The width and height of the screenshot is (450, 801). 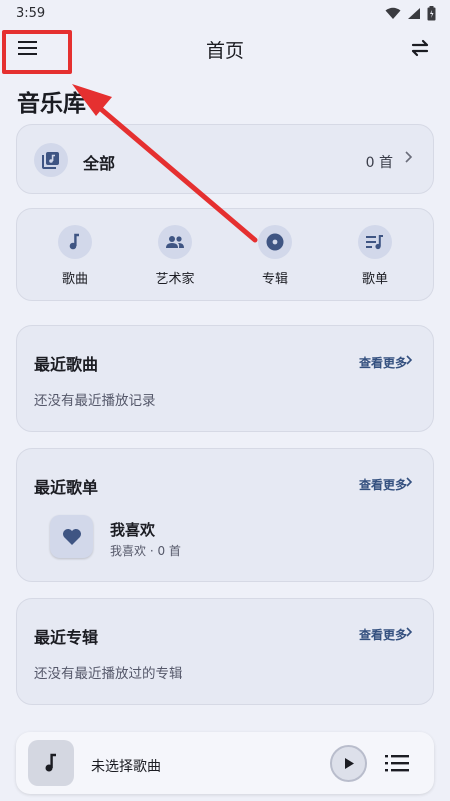 I want to click on heart-icon, so click(x=71, y=536).